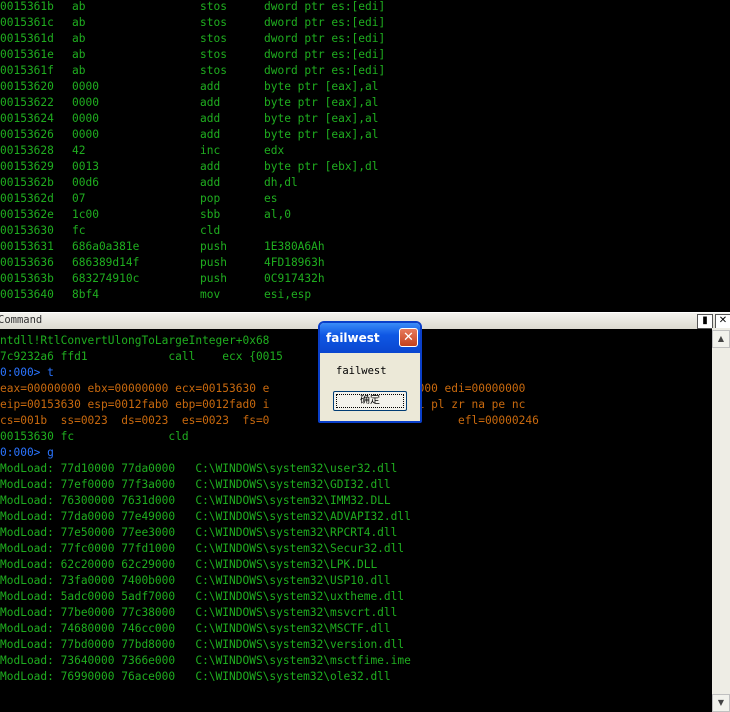 Image resolution: width=730 pixels, height=712 pixels. What do you see at coordinates (106, 278) in the screenshot?
I see `disasm-bytes: 683274910c` at bounding box center [106, 278].